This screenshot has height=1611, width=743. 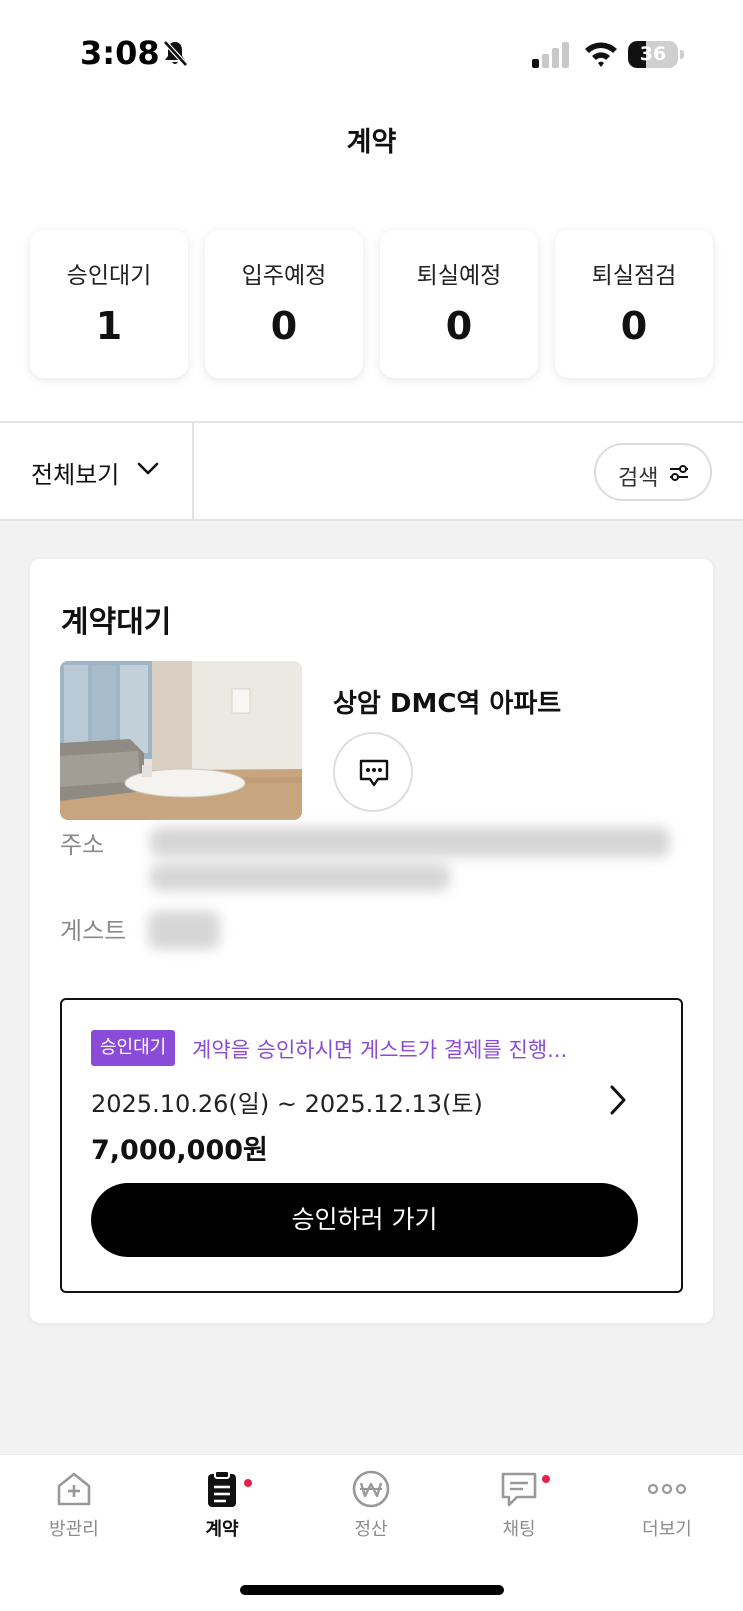 I want to click on tab-room-management: 방관리, so click(x=74, y=1514).